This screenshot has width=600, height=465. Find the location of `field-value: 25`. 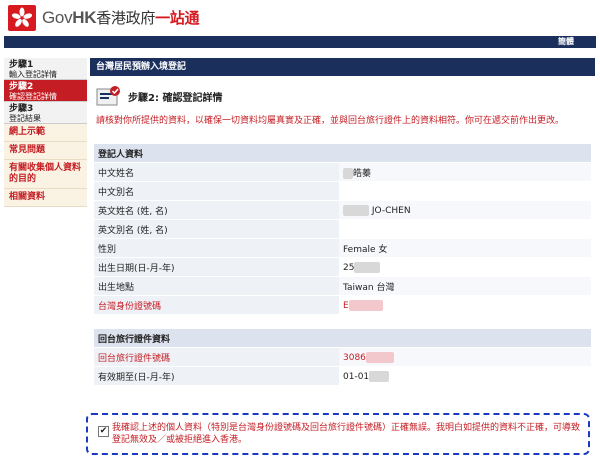

field-value: 25 is located at coordinates (465, 267).